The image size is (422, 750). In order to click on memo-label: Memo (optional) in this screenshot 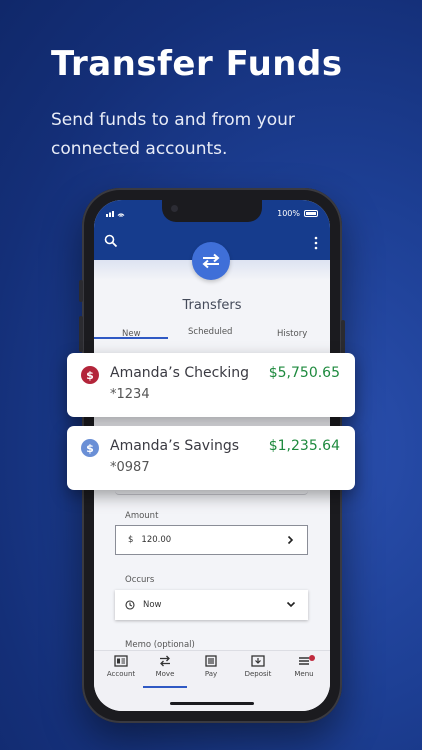, I will do `click(160, 645)`.